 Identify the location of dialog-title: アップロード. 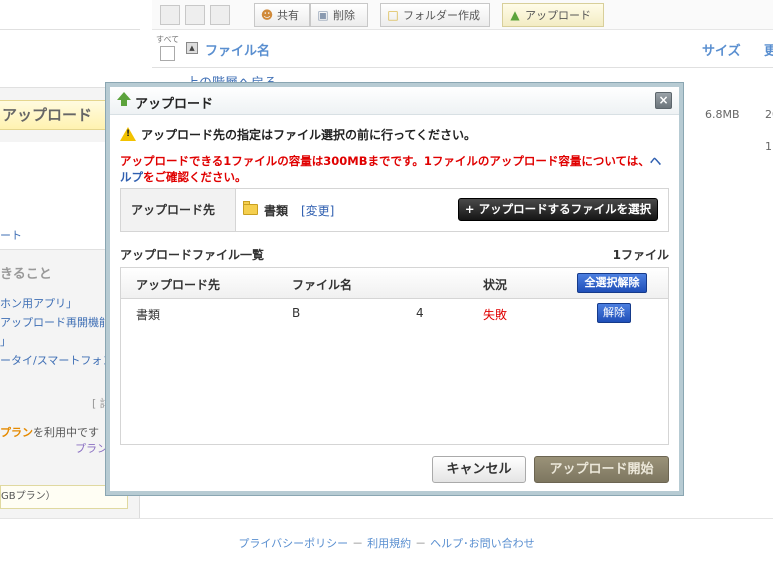
(174, 104).